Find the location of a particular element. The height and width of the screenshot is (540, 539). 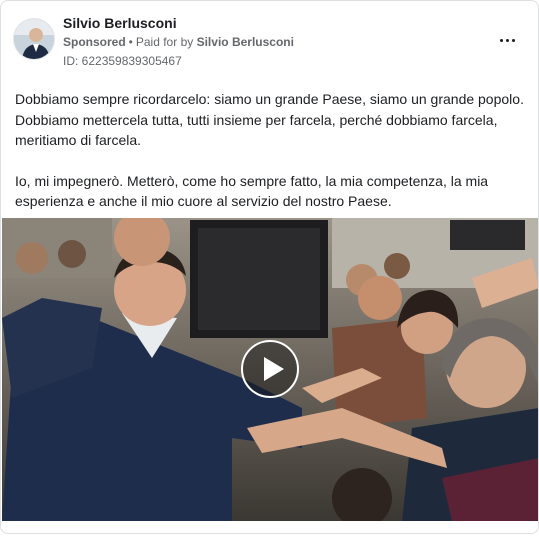

page-name: Silvio Berlusconi is located at coordinates (120, 23).